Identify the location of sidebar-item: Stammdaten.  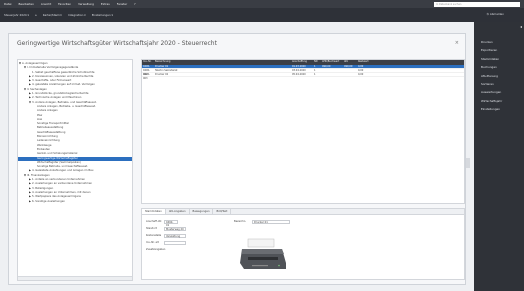
(499, 59).